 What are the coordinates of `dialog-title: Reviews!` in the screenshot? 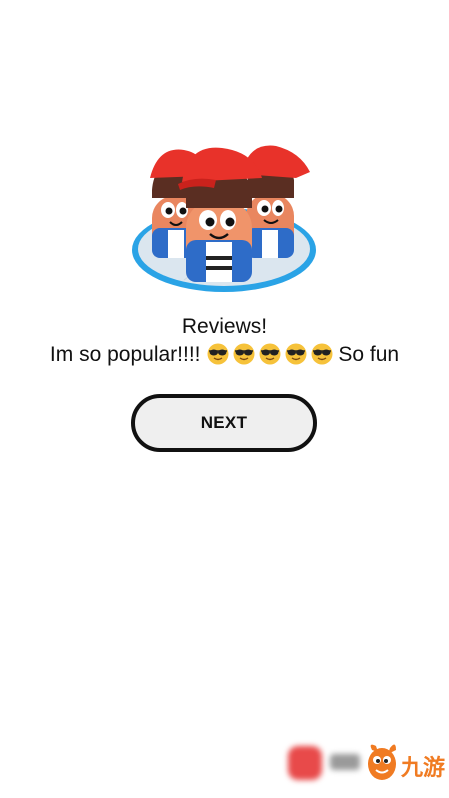 It's located at (224, 326).